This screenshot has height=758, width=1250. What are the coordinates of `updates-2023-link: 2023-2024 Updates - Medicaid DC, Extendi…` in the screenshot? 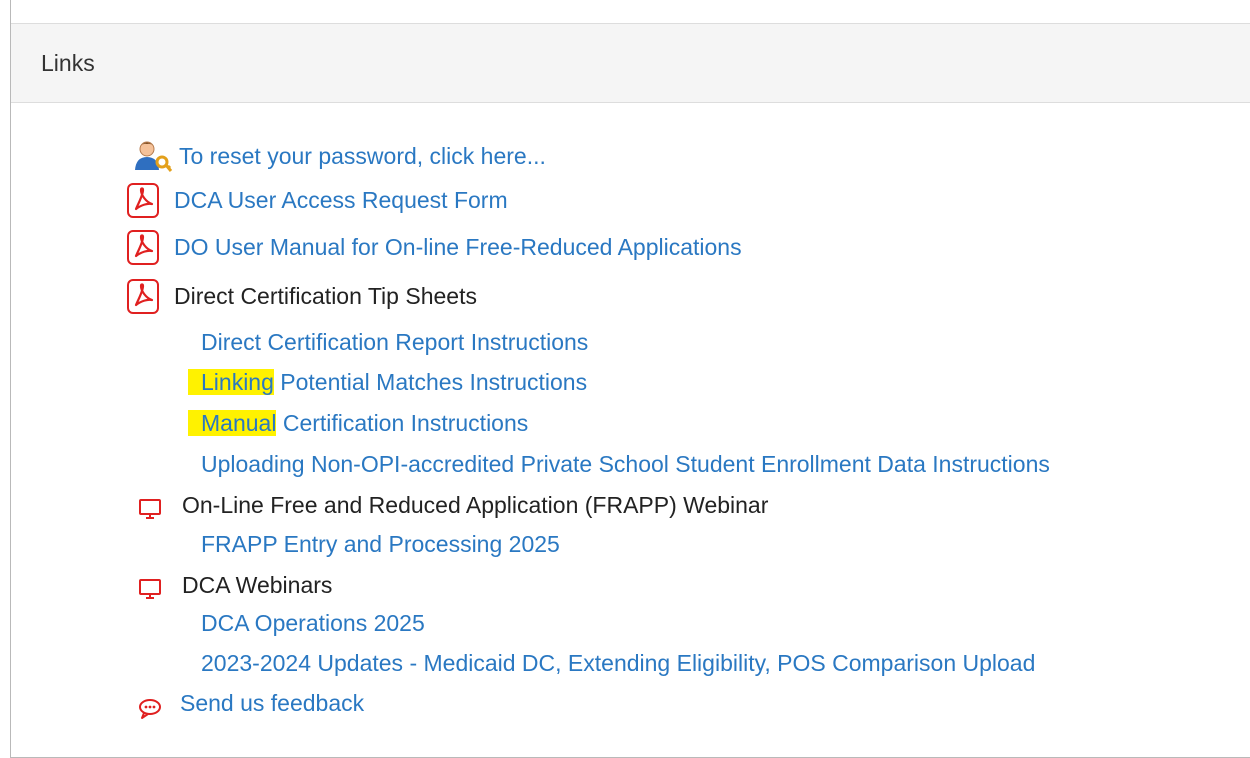 It's located at (618, 663).